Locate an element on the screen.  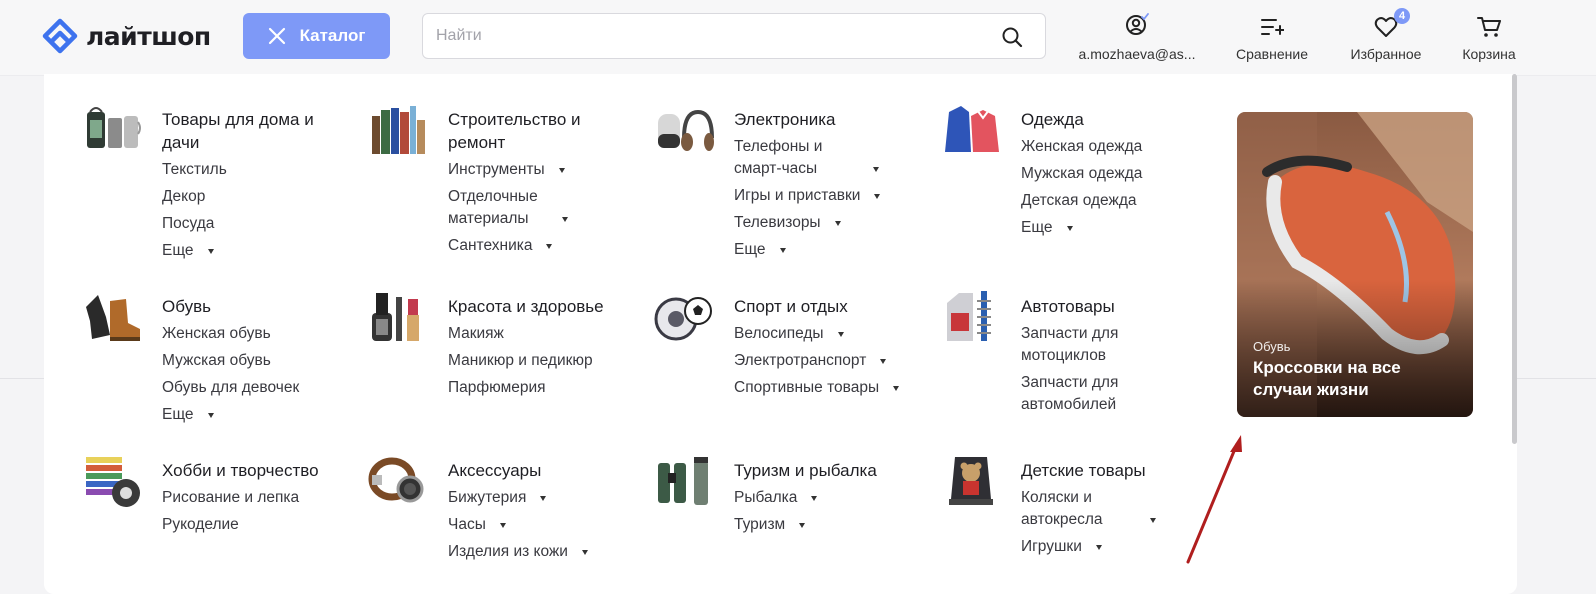
category-title: Электроника is located at coordinates (816, 119).